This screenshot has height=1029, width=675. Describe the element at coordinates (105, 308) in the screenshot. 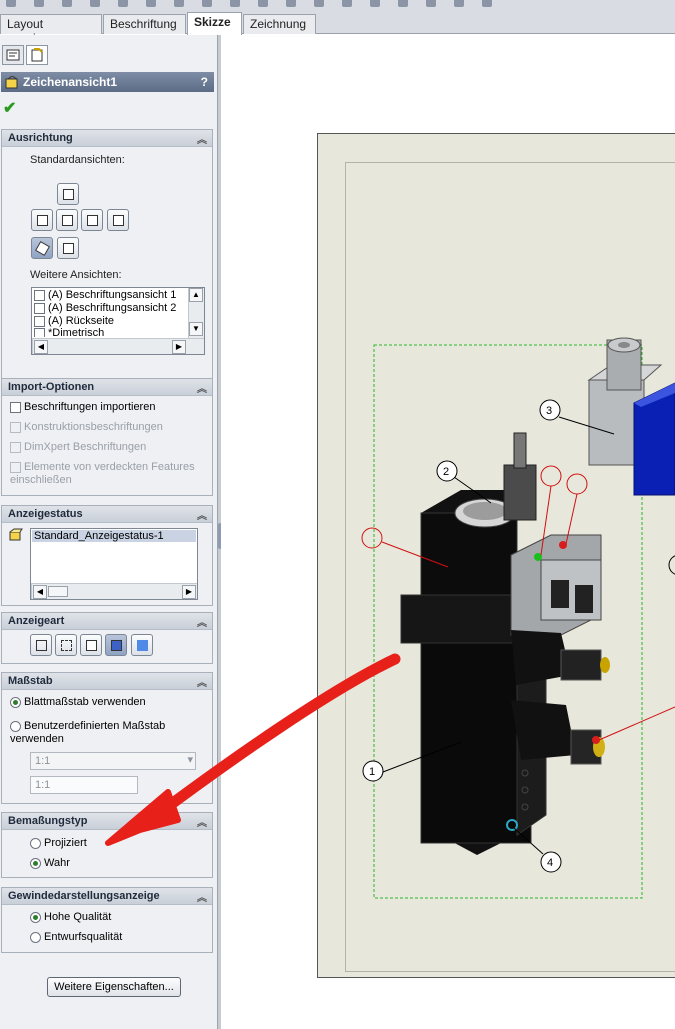

I see `list-item: (A) Beschriftungsansicht 2` at that location.